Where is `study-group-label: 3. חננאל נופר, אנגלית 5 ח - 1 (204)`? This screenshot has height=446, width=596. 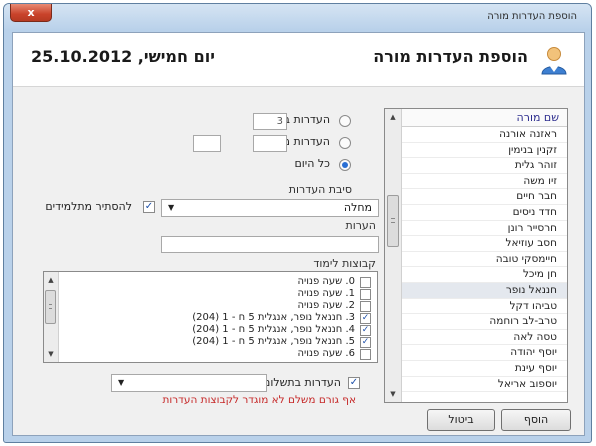 study-group-label: 3. חננאל נופר, אנגלית 5 ח - 1 (204) is located at coordinates (273, 317).